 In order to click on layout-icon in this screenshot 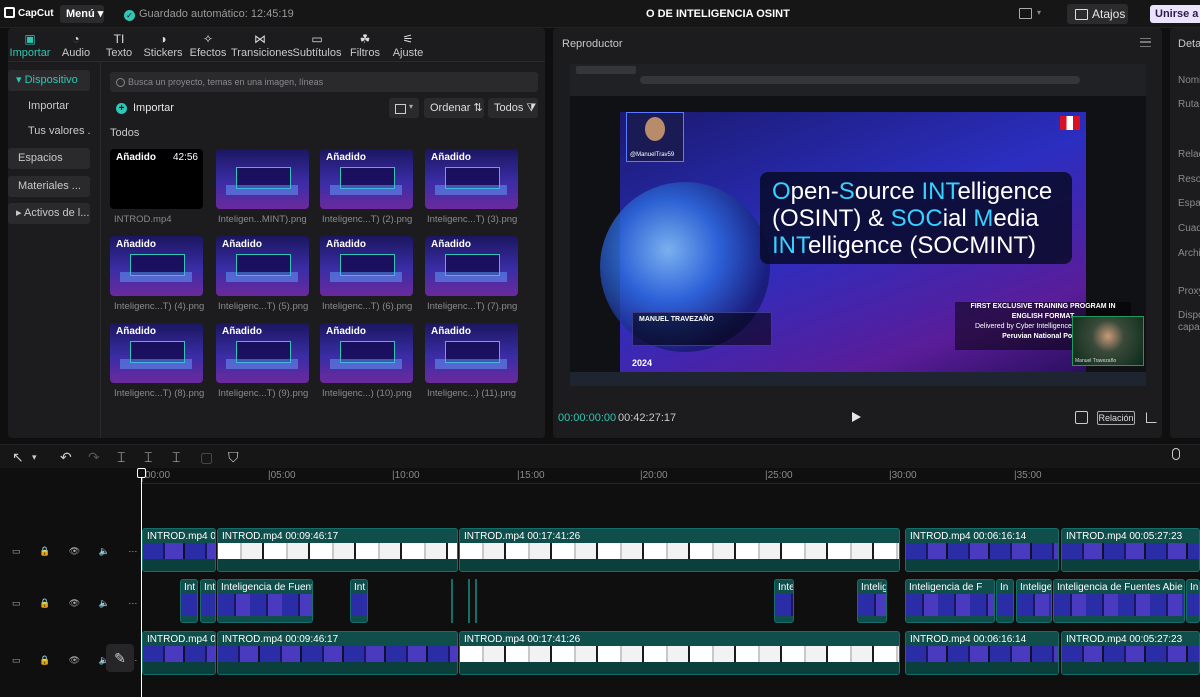, I will do `click(1025, 13)`.